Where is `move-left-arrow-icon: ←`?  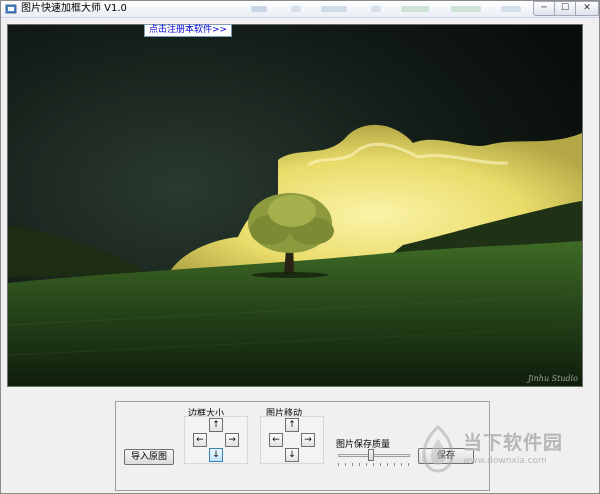 move-left-arrow-icon: ← is located at coordinates (276, 440).